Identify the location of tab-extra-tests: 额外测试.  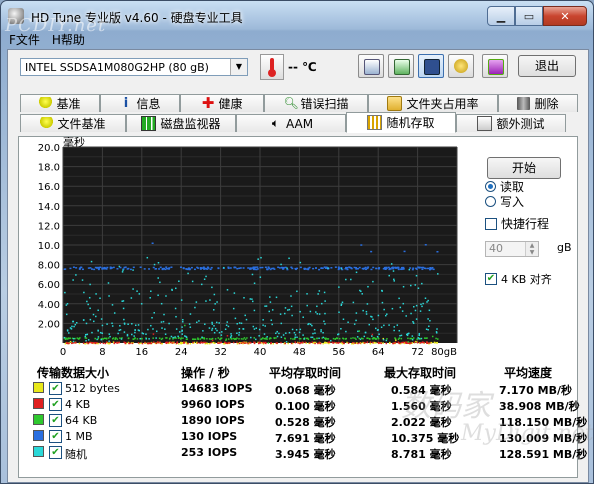
(511, 123).